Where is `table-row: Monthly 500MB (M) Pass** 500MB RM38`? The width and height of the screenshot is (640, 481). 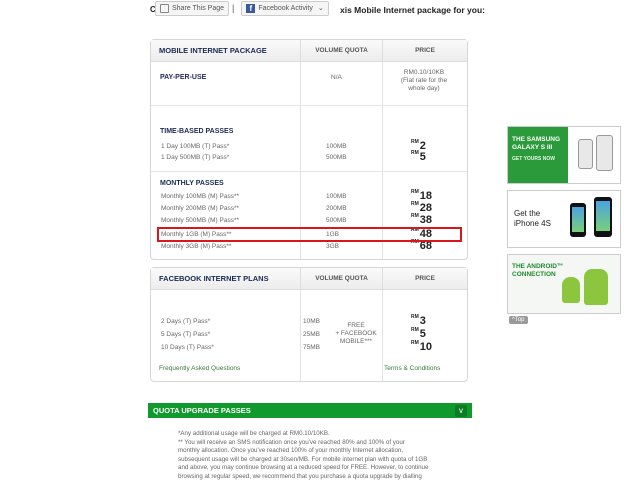
table-row: Monthly 500MB (M) Pass** 500MB RM38 is located at coordinates (297, 219).